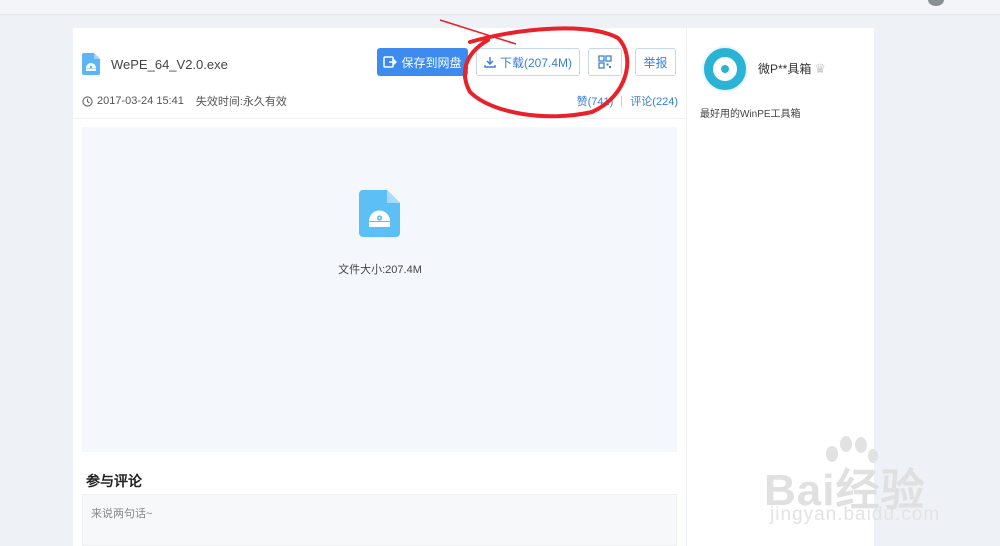  What do you see at coordinates (219, 102) in the screenshot?
I see `expiry-label: 失效时间:` at bounding box center [219, 102].